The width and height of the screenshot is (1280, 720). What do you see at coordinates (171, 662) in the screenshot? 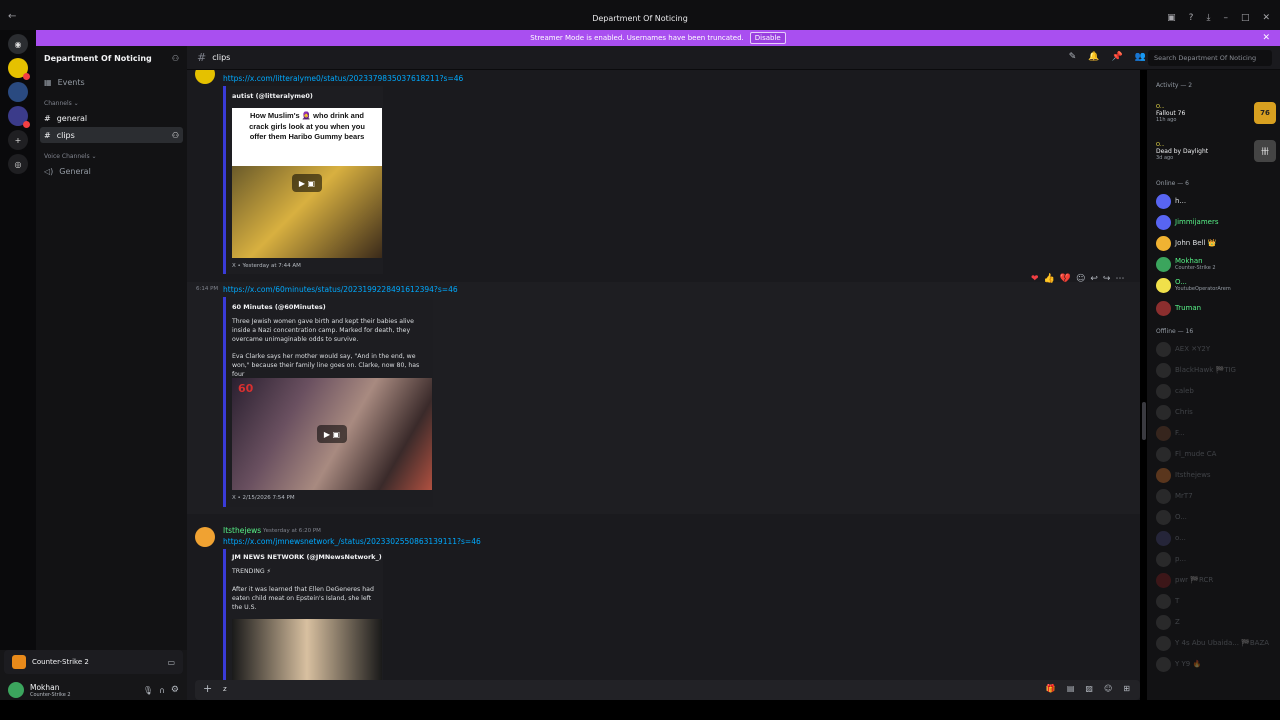
I see `monitor-icon: ▭` at bounding box center [171, 662].